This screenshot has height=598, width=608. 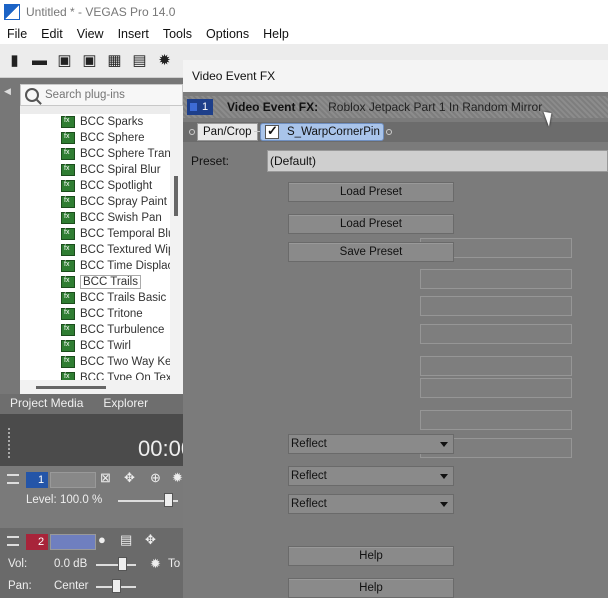 I want to click on menu-options: Options, so click(x=227, y=34).